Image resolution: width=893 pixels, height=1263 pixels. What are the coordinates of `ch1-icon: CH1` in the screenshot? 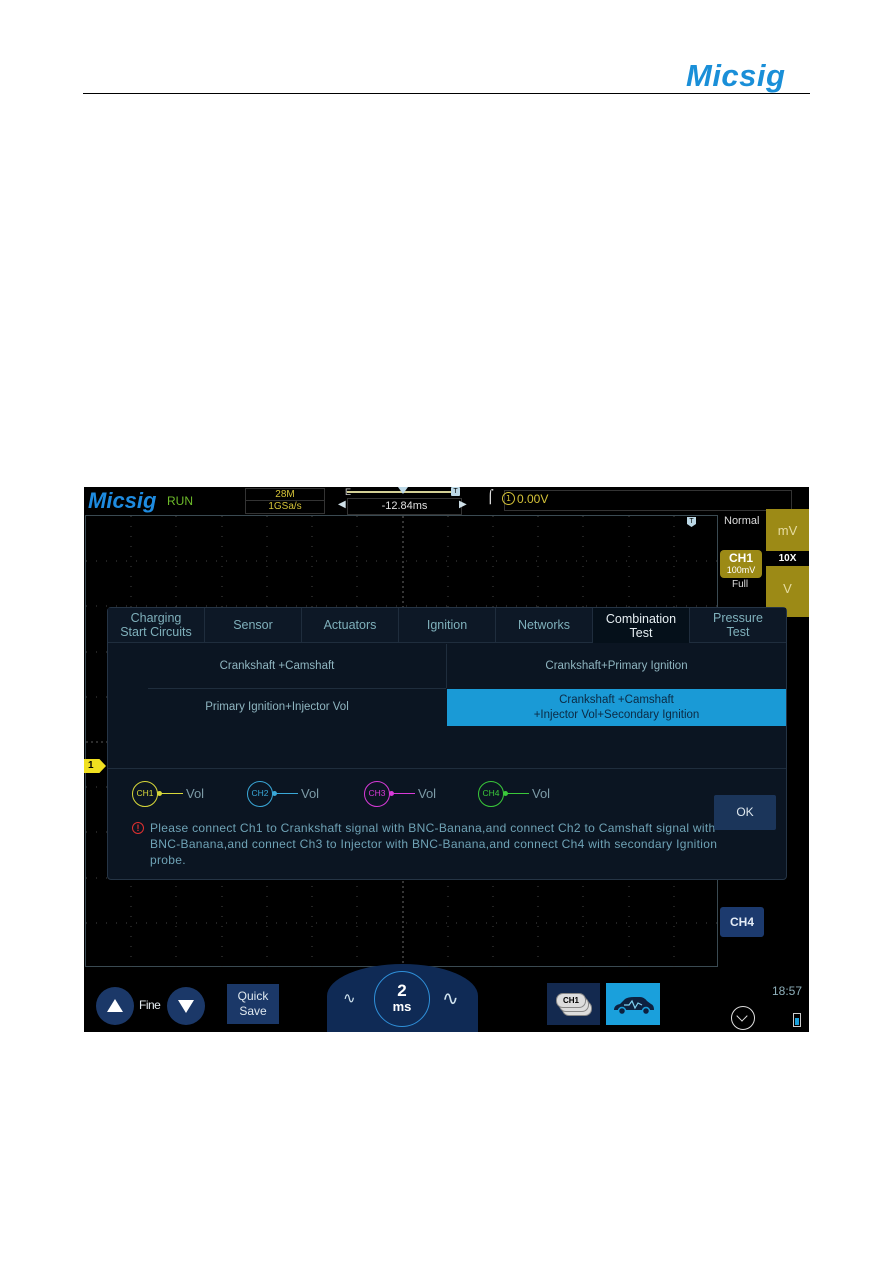 It's located at (145, 794).